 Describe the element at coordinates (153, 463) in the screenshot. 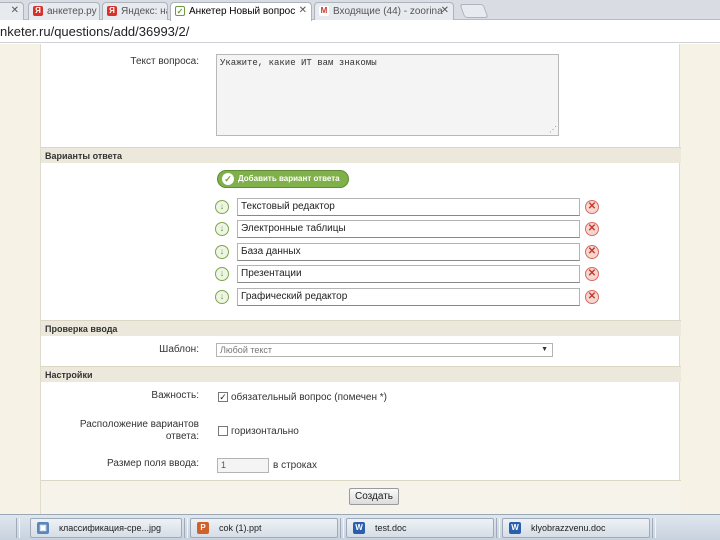

I see `field-size-label: Размер поля ввода:` at that location.